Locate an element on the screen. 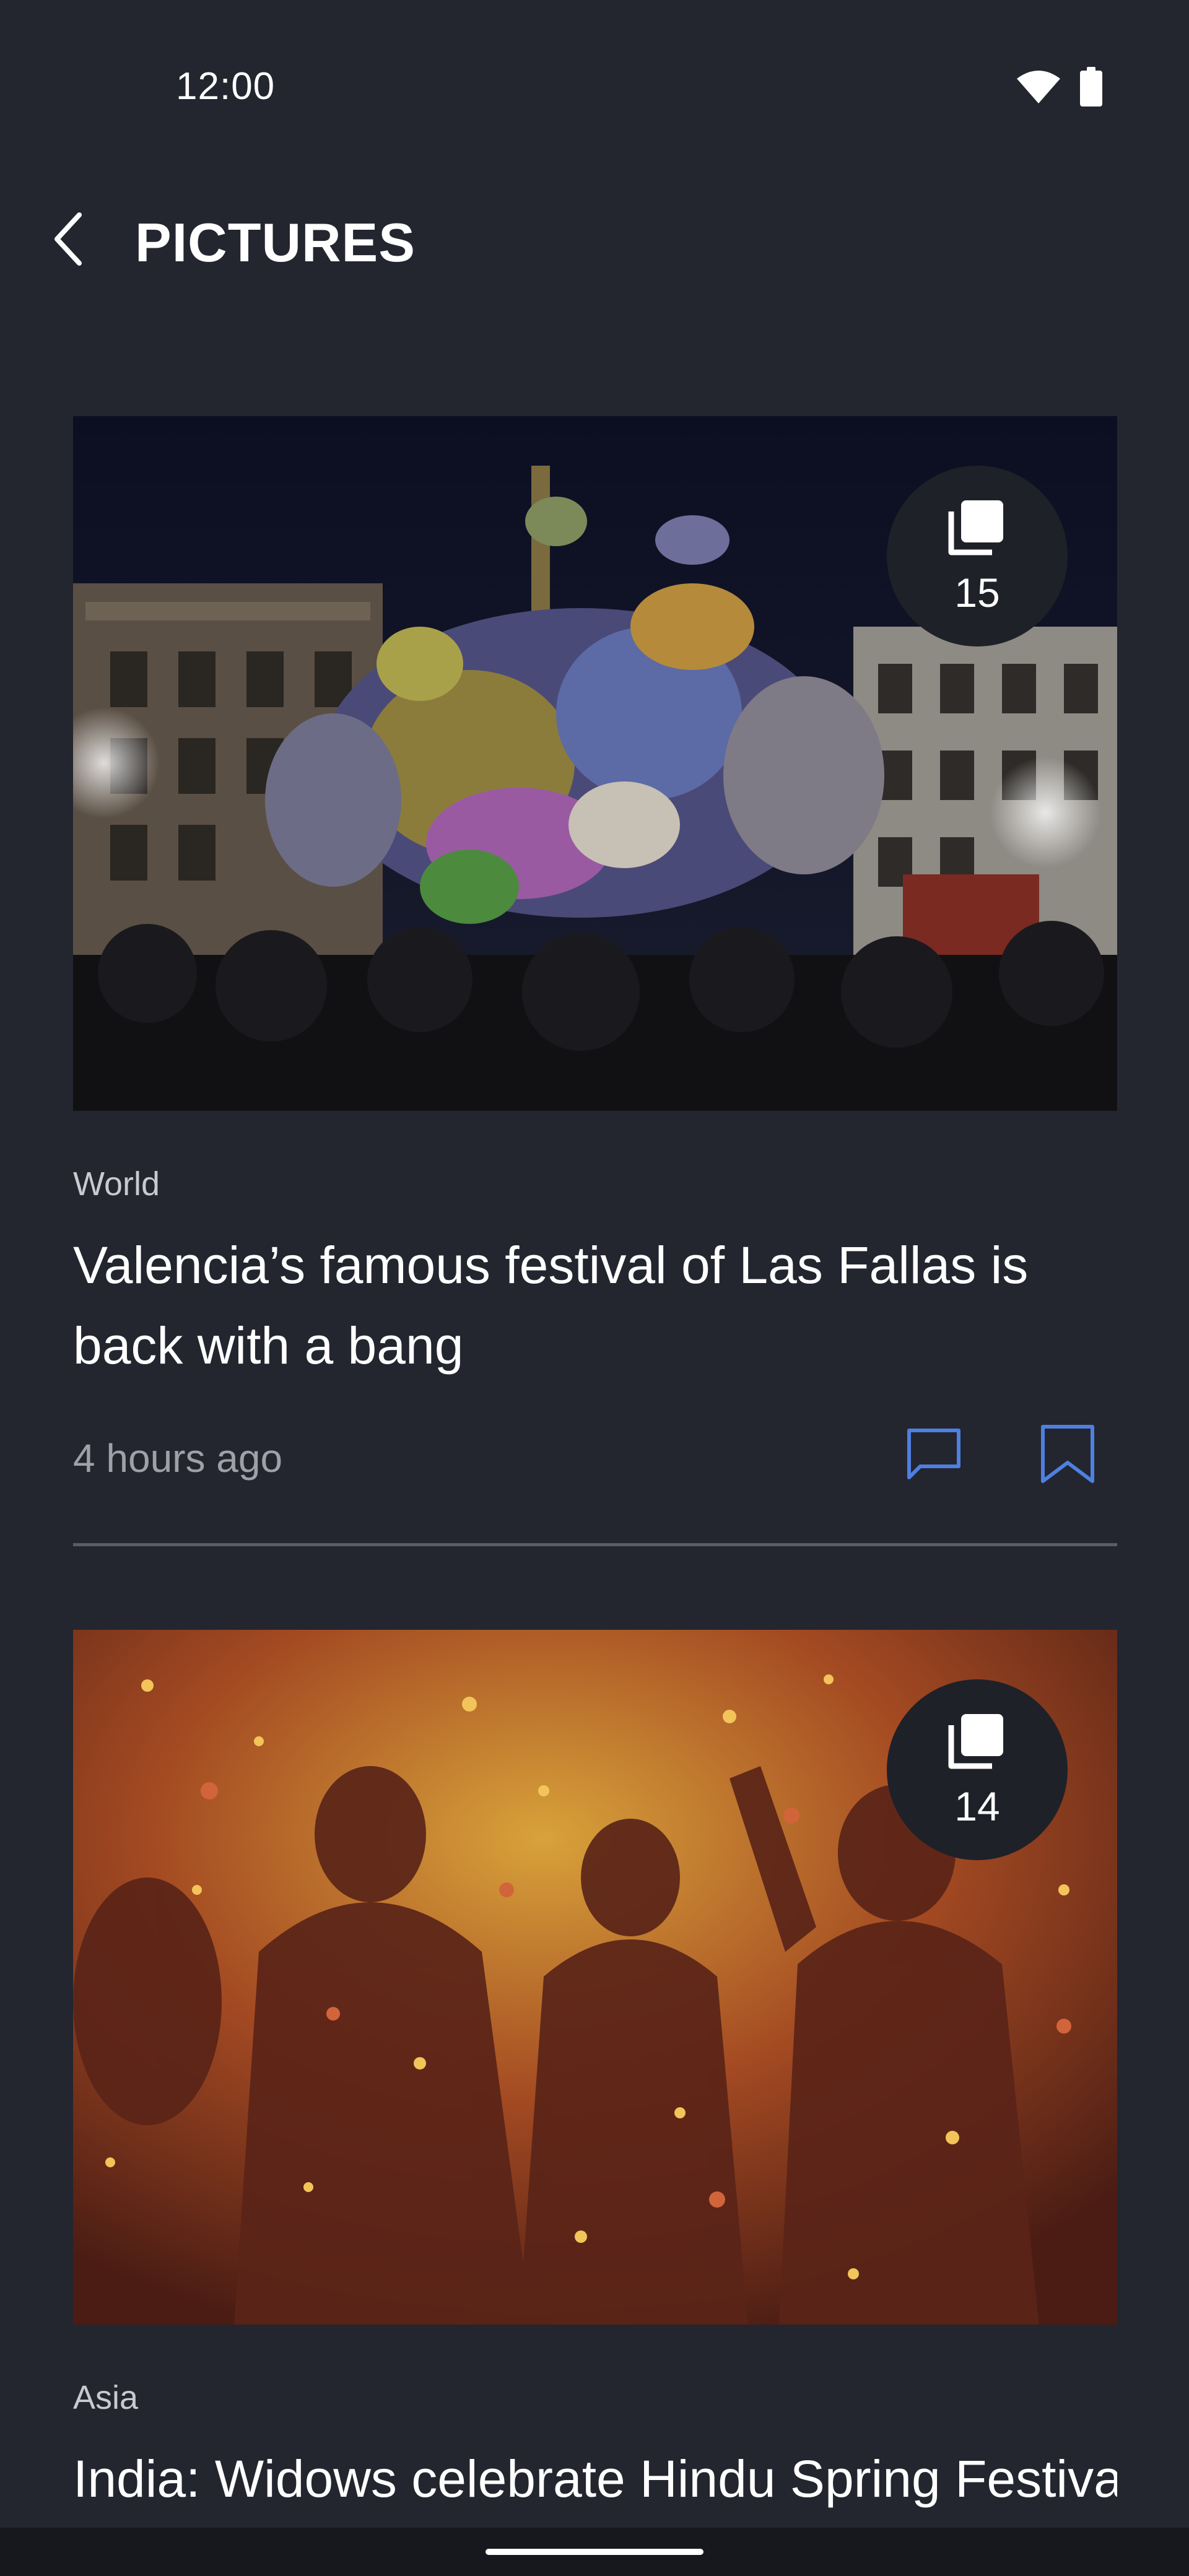 The height and width of the screenshot is (2576, 1189). comment-icon is located at coordinates (934, 1455).